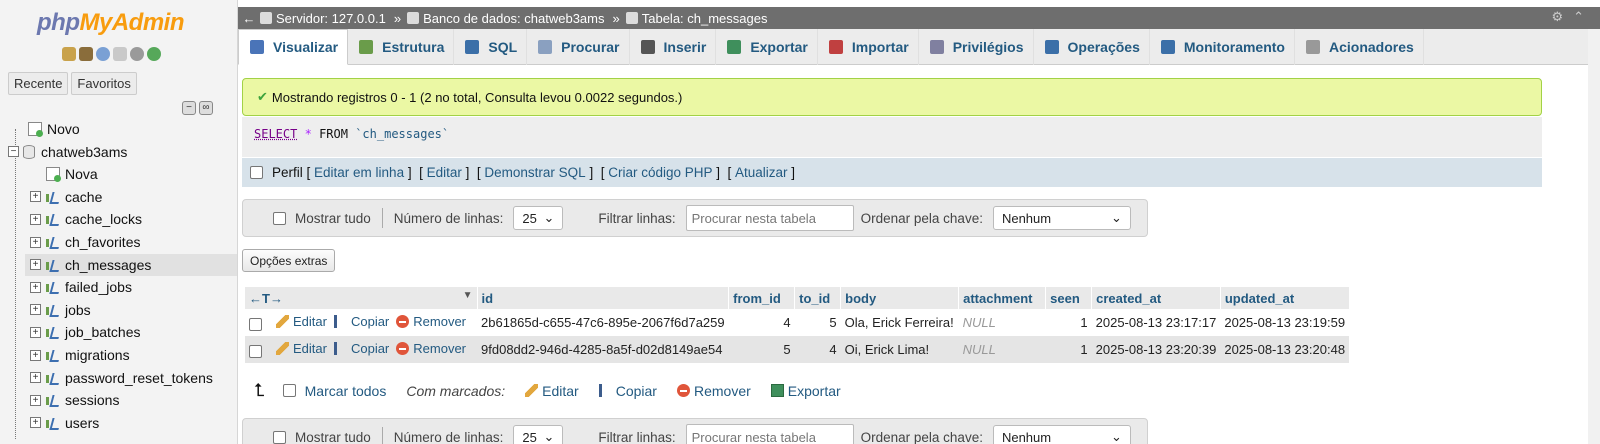 The image size is (1600, 444). What do you see at coordinates (1222, 47) in the screenshot?
I see `tab-monitoramento: Monitoramento` at bounding box center [1222, 47].